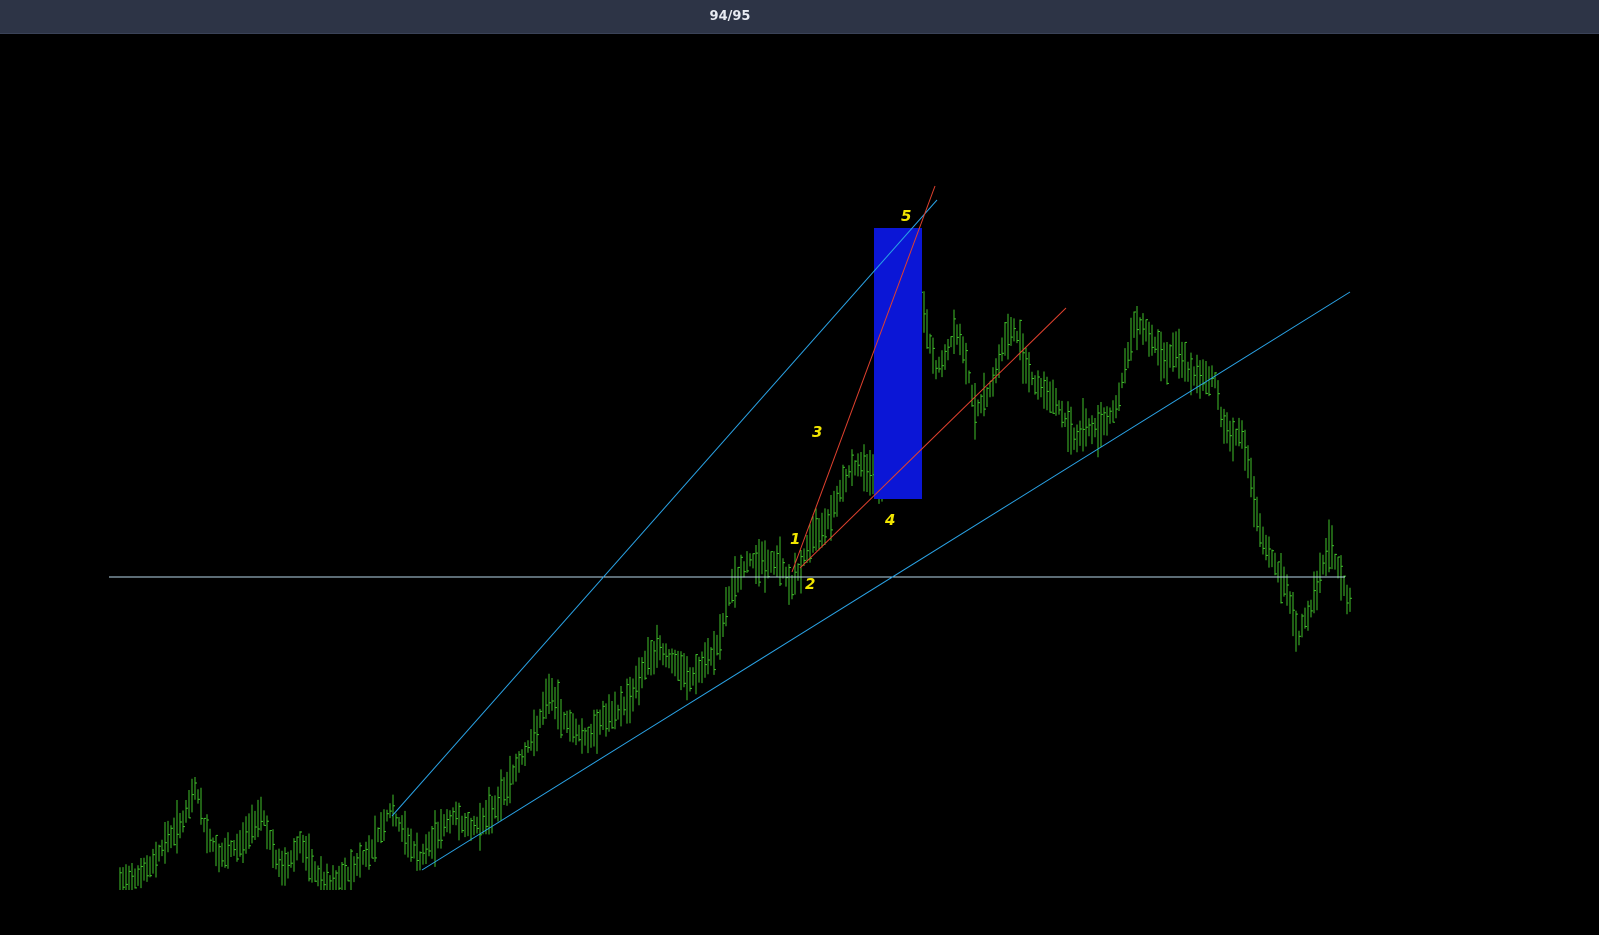 This screenshot has height=935, width=1599. Describe the element at coordinates (810, 584) in the screenshot. I see `wave-label-2: 2` at that location.